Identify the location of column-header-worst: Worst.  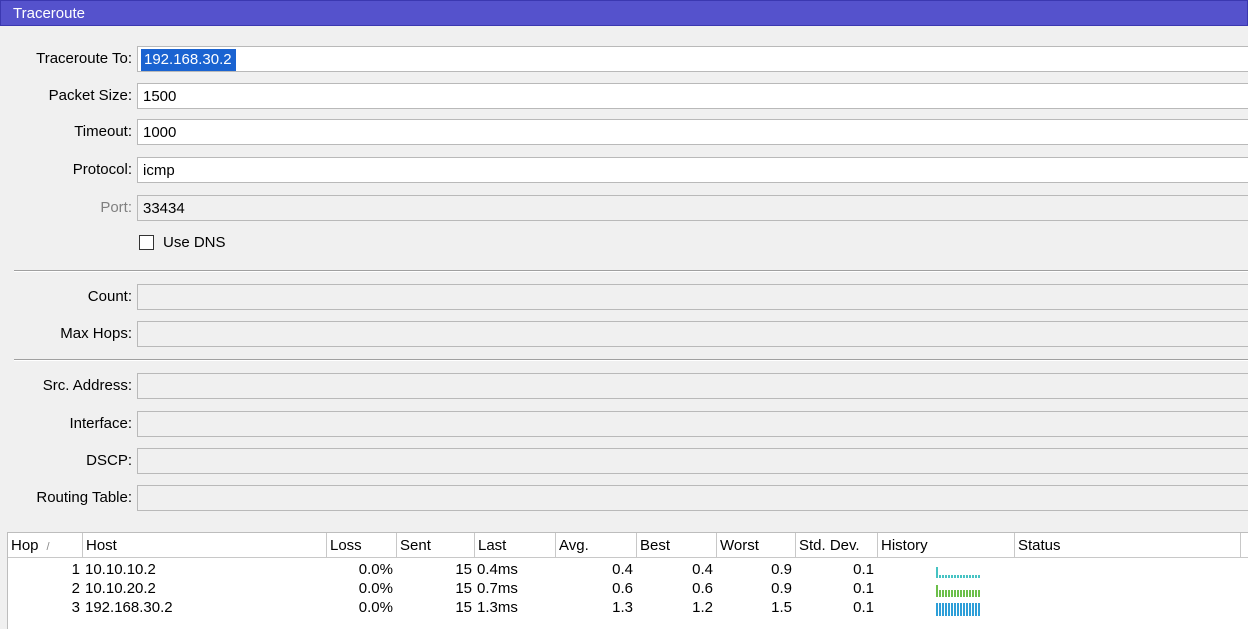
(756, 545).